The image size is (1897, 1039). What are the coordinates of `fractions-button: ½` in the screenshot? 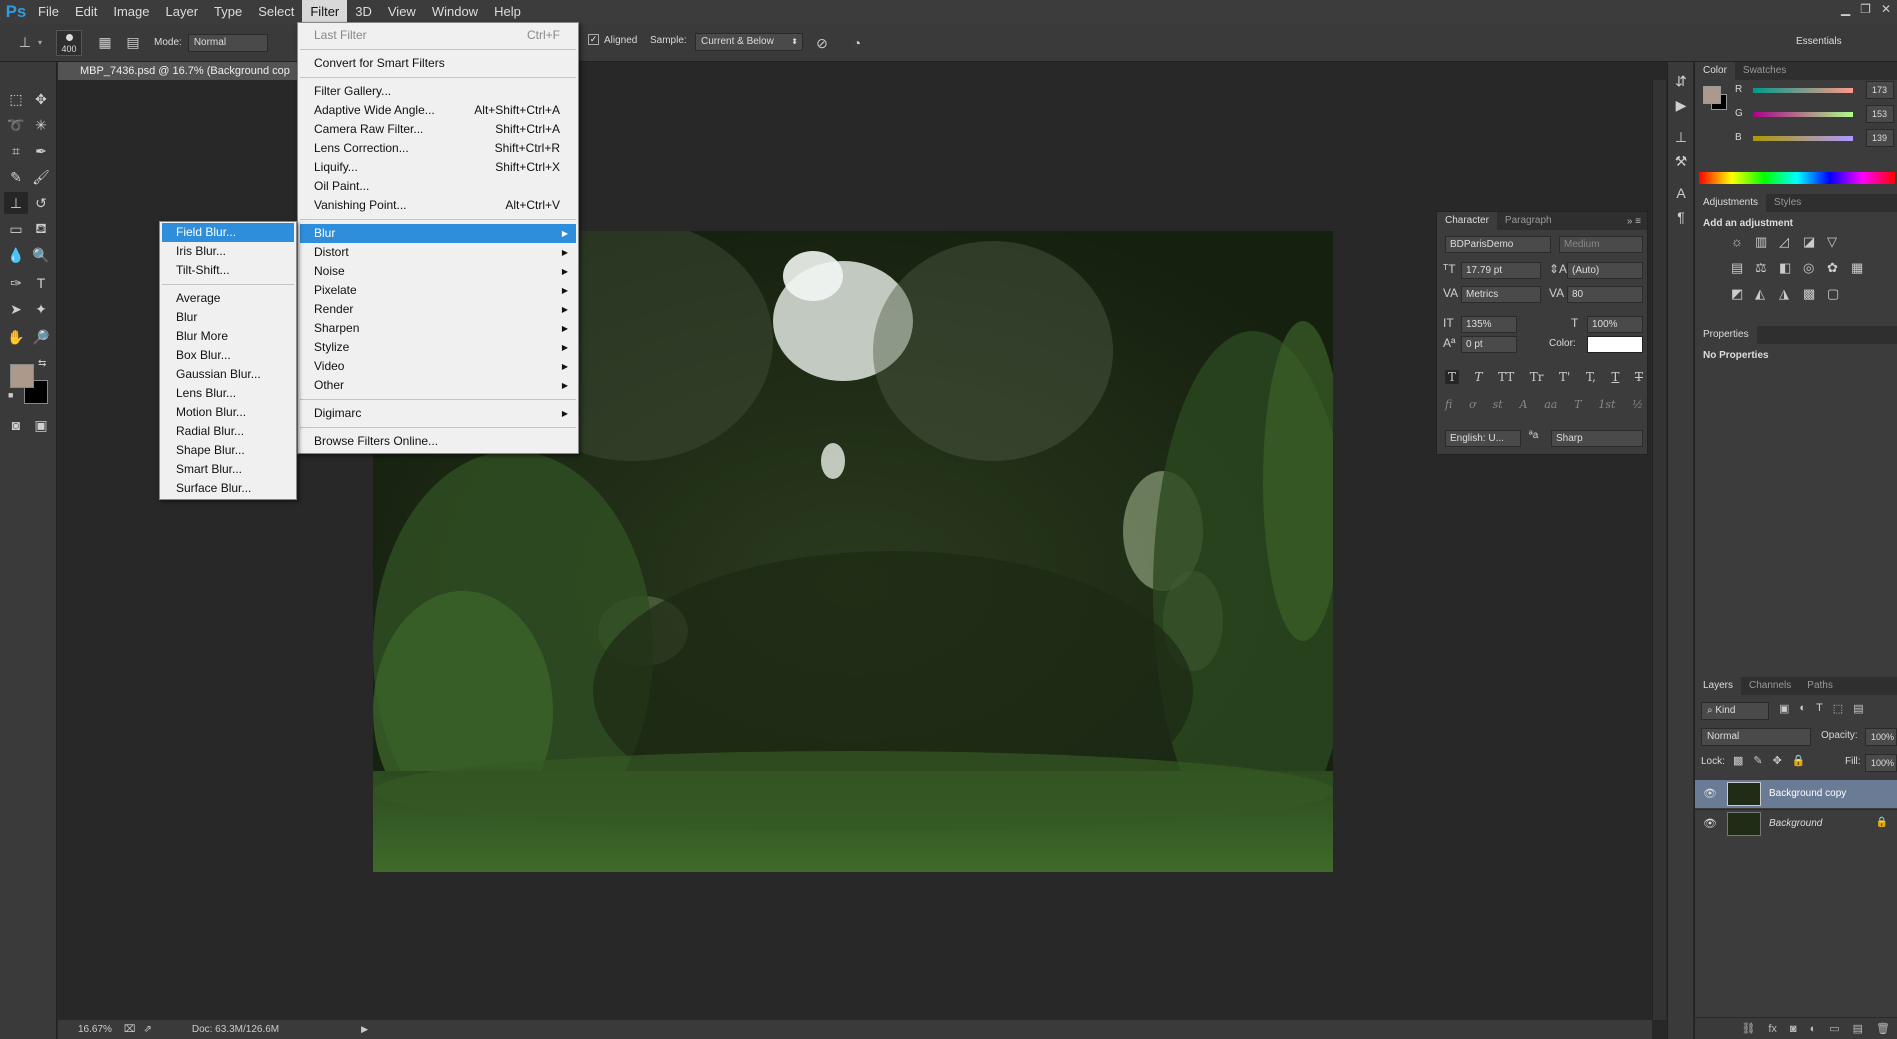 It's located at (1637, 404).